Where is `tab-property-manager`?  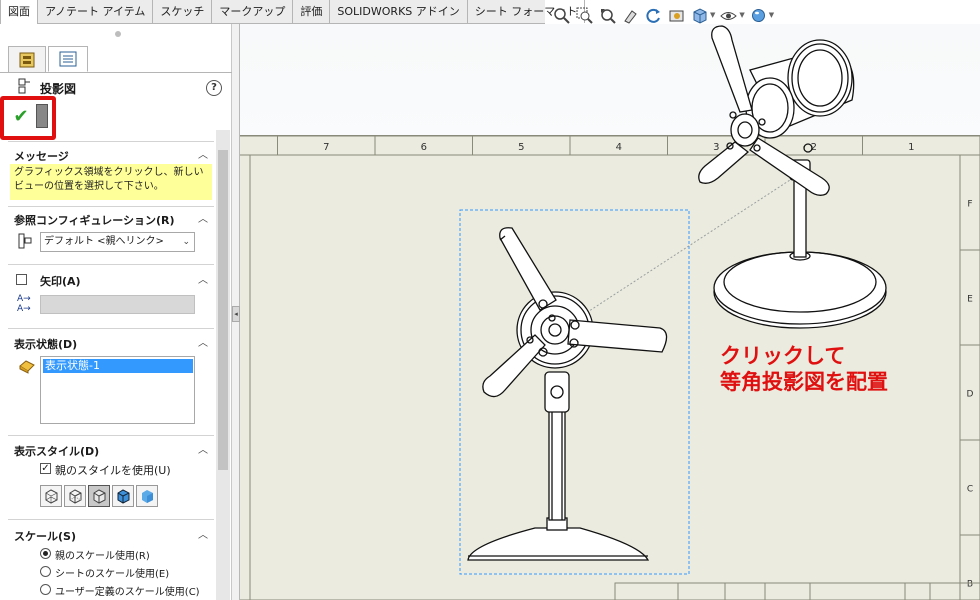
tab-property-manager is located at coordinates (68, 59).